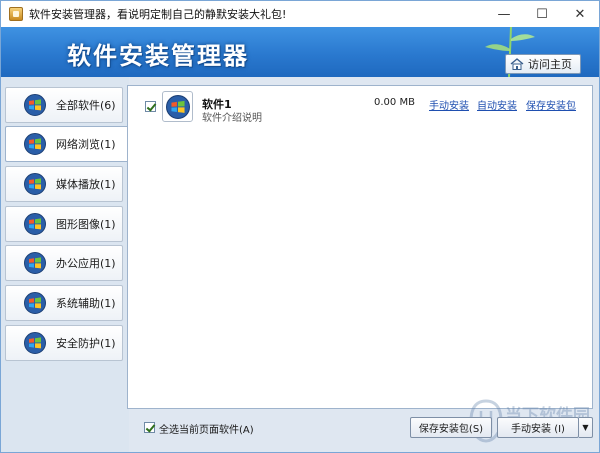 This screenshot has height=453, width=600. What do you see at coordinates (86, 343) in the screenshot?
I see `sidebar-item-label: 安全防护(1)` at bounding box center [86, 343].